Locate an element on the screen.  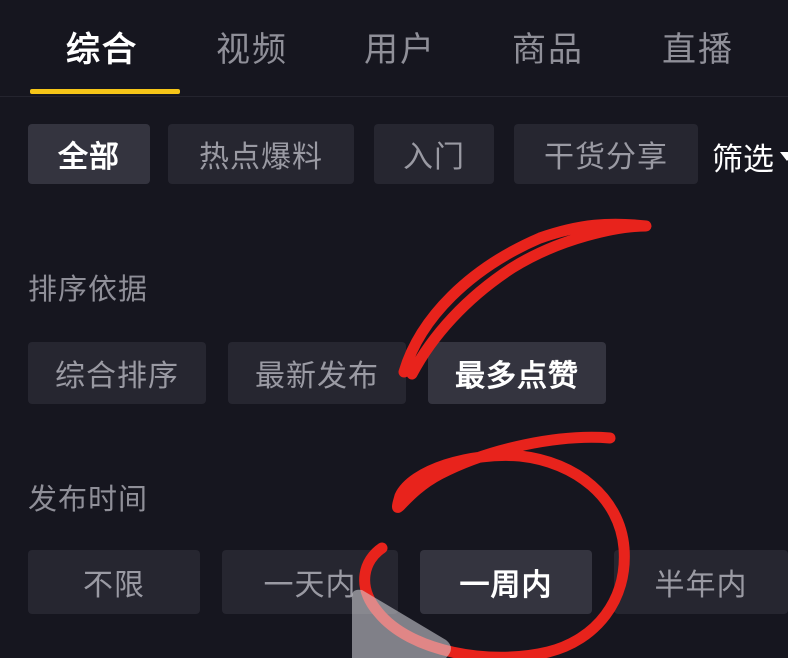
time-option-unlimited: 不限 is located at coordinates (114, 582).